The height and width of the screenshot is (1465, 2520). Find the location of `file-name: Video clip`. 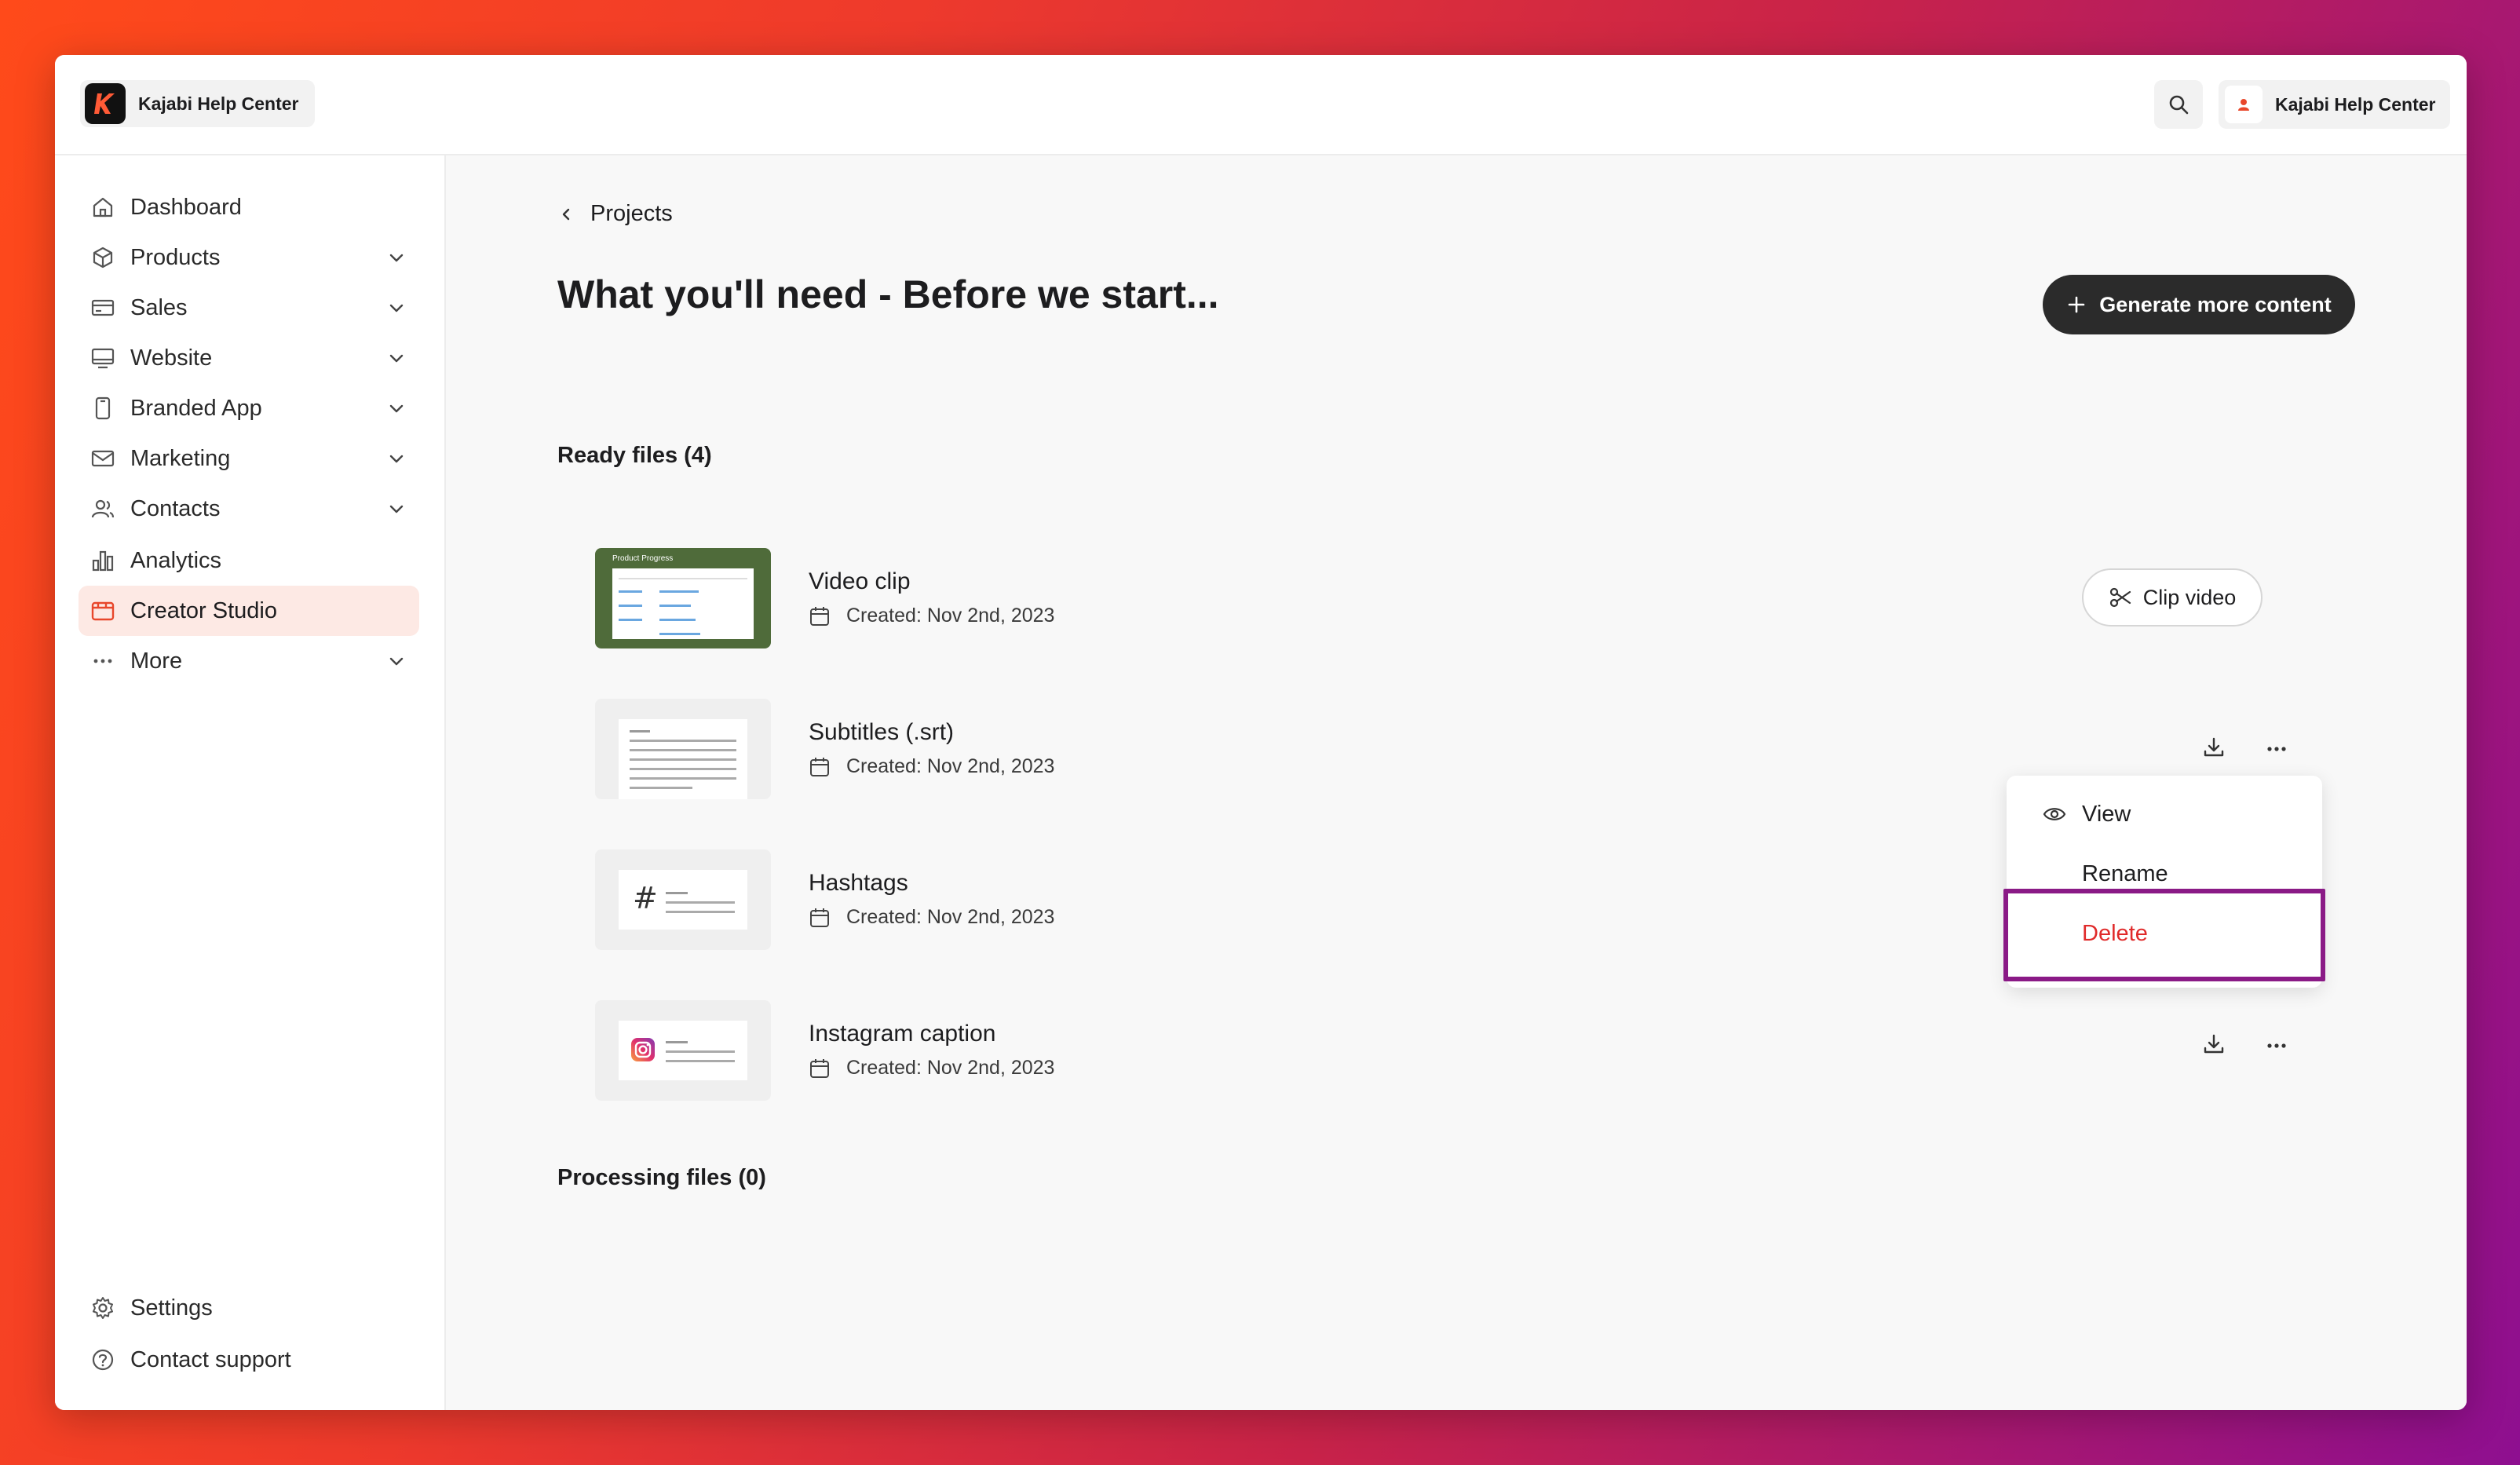

file-name: Video clip is located at coordinates (860, 581).